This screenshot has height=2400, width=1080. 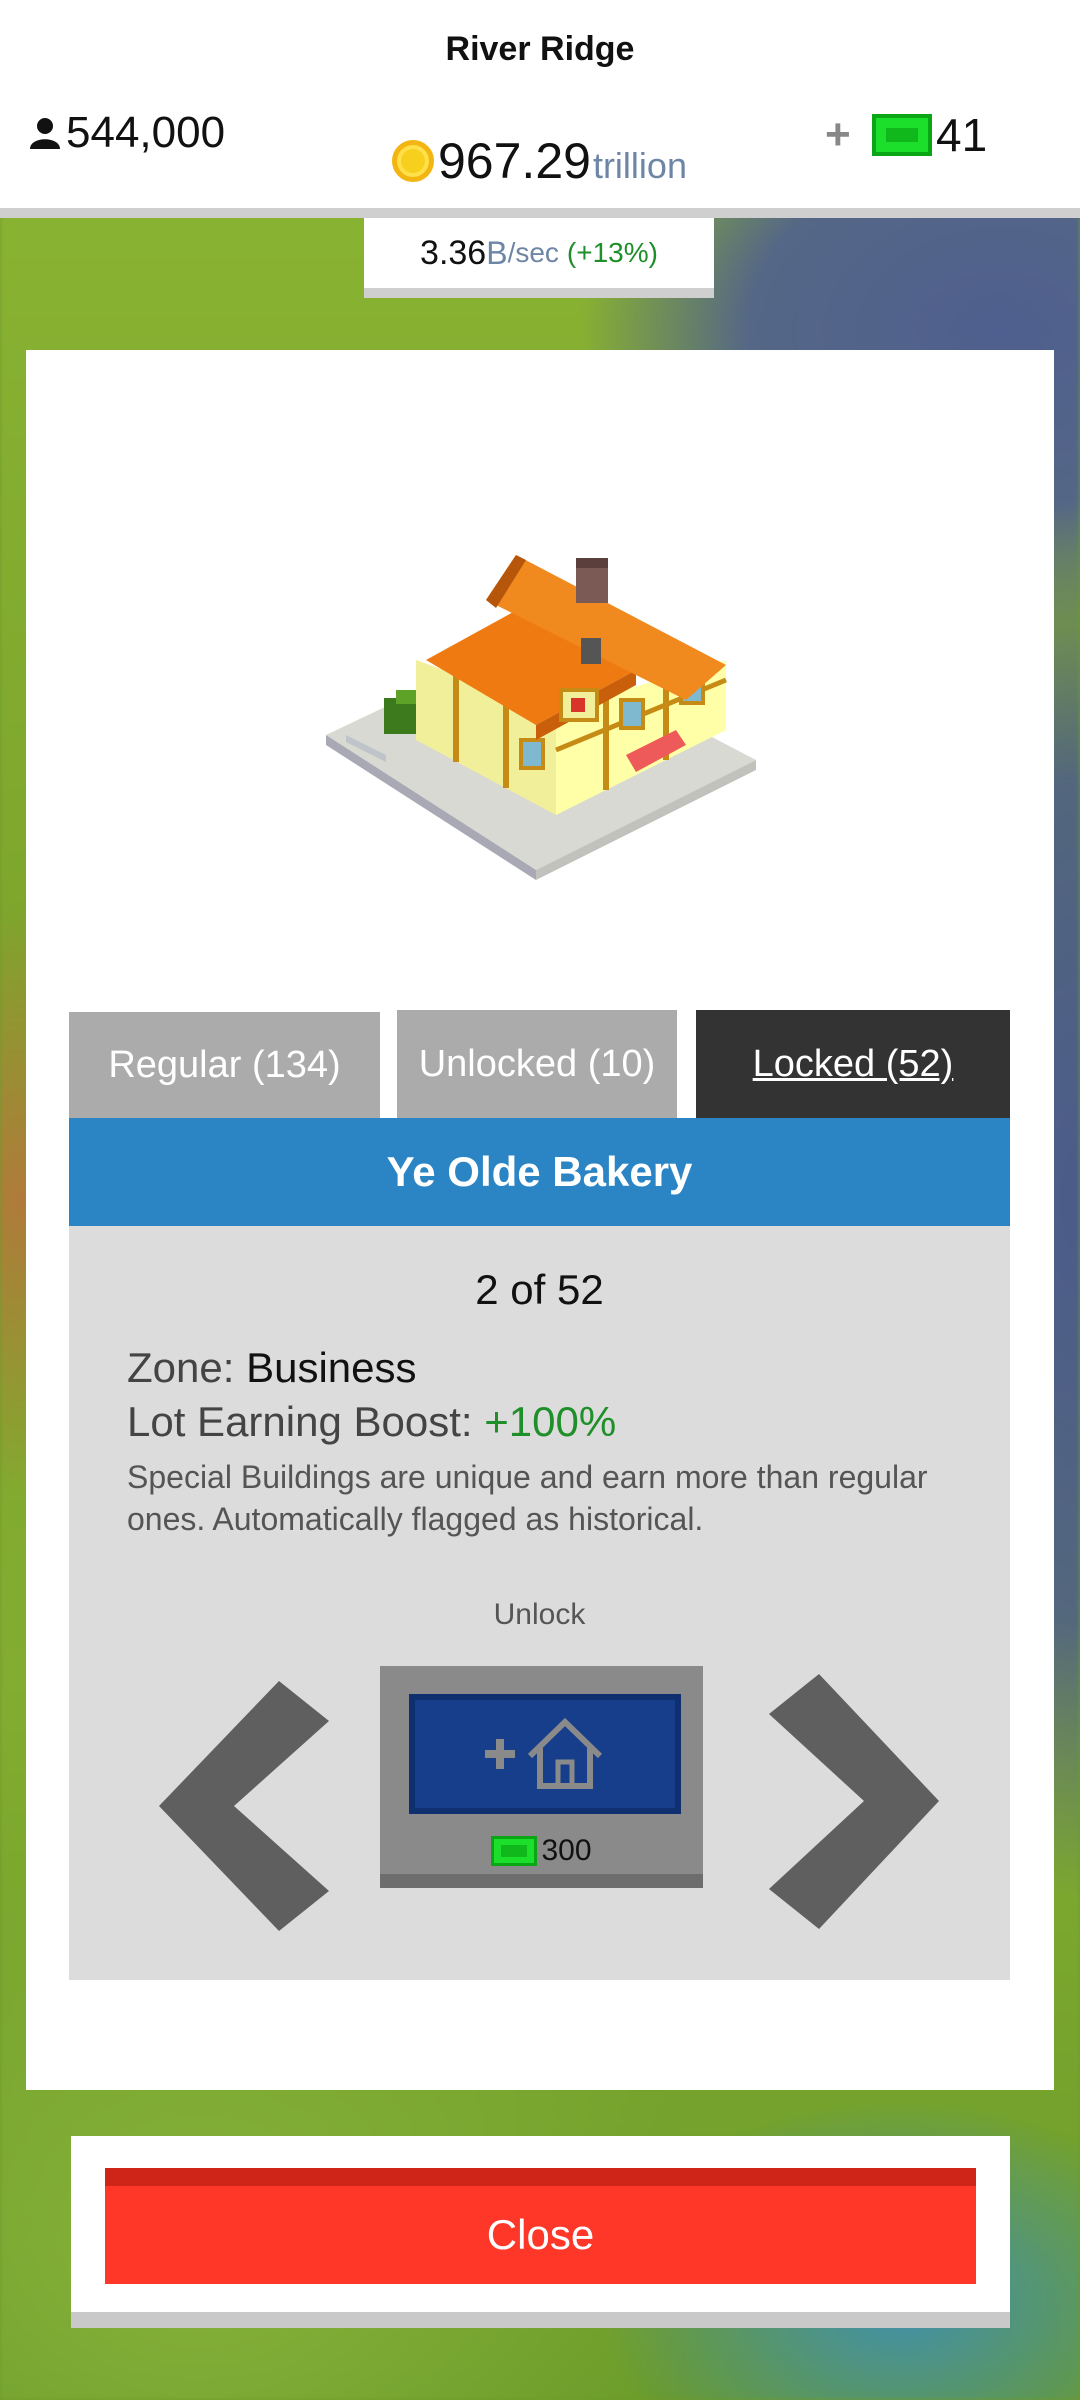 What do you see at coordinates (838, 135) in the screenshot?
I see `add-cash-button: +` at bounding box center [838, 135].